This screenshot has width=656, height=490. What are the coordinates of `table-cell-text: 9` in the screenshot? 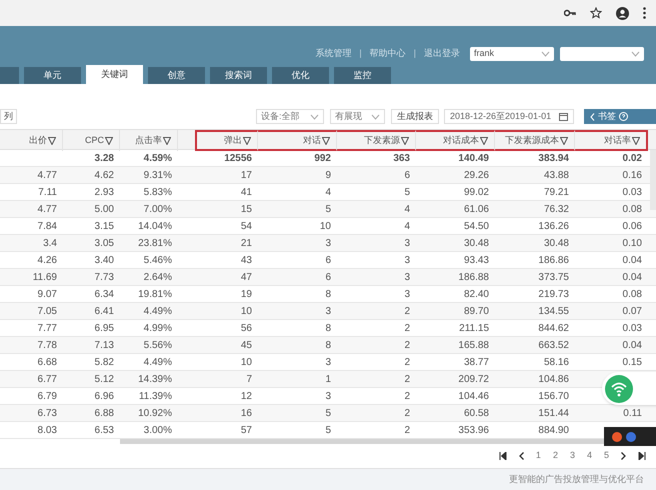 It's located at (328, 175).